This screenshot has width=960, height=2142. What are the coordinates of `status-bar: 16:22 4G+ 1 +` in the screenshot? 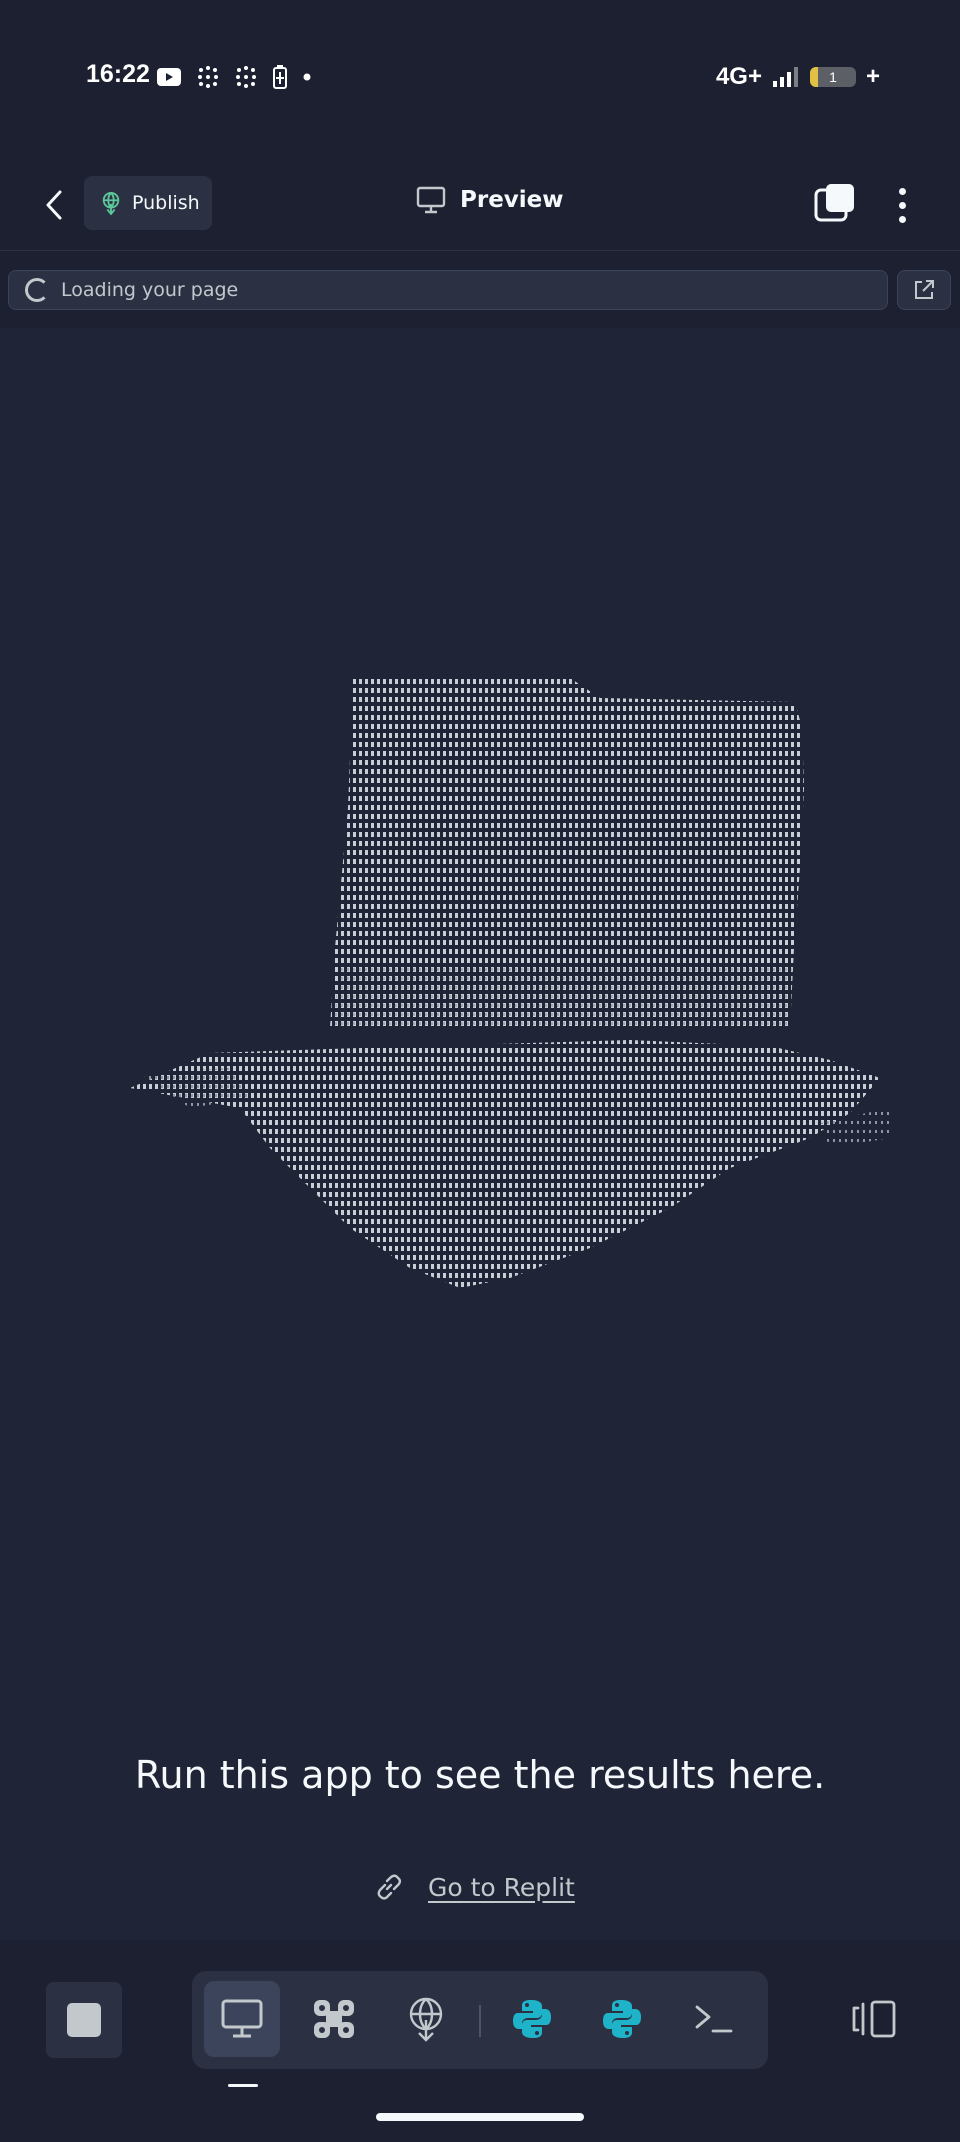 It's located at (480, 80).